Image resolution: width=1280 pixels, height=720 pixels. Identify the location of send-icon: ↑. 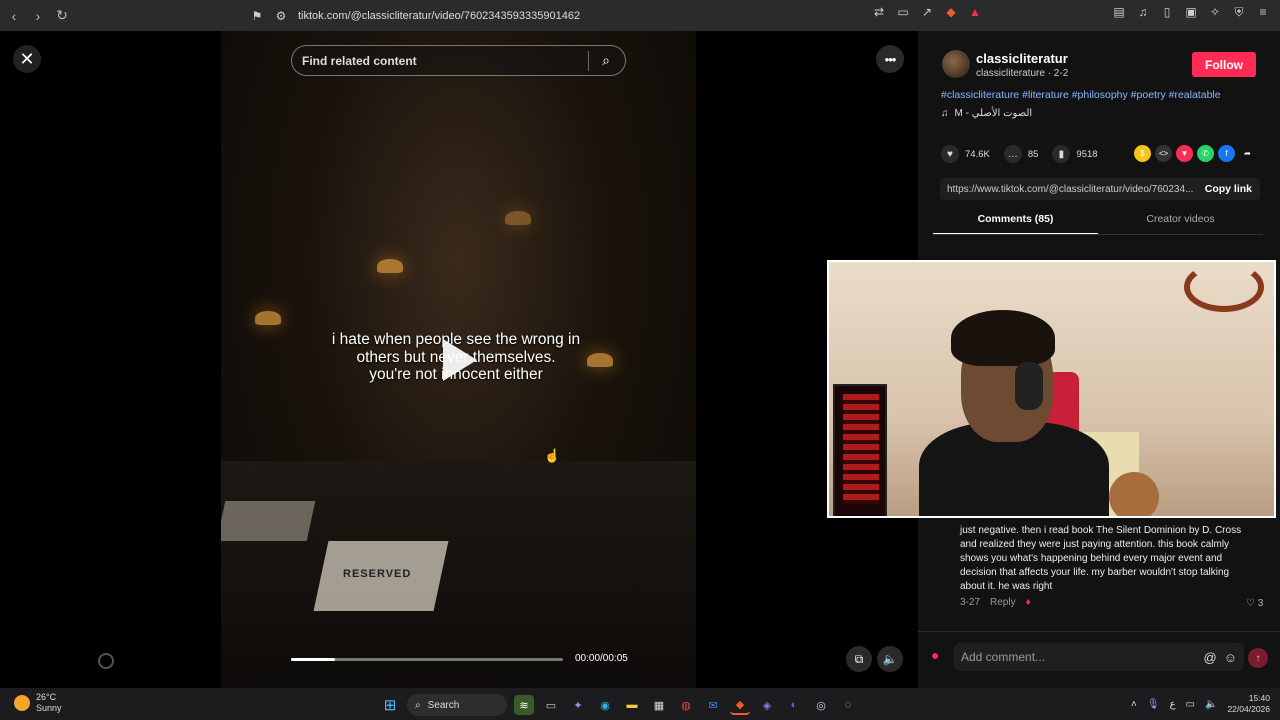
(1258, 658).